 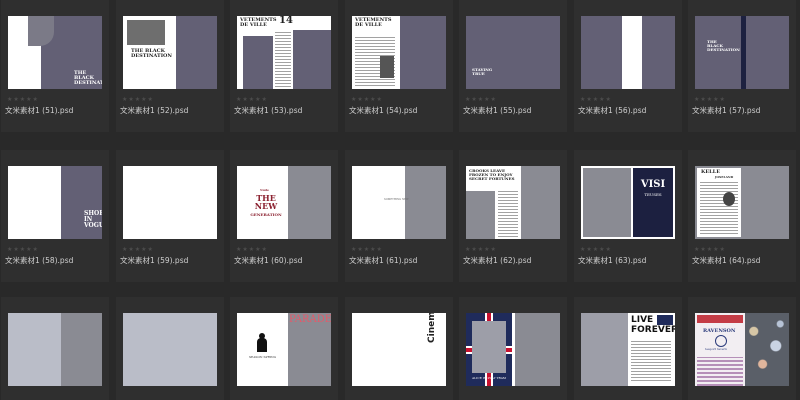 I want to click on thumb-page-number: 14, so click(x=286, y=21).